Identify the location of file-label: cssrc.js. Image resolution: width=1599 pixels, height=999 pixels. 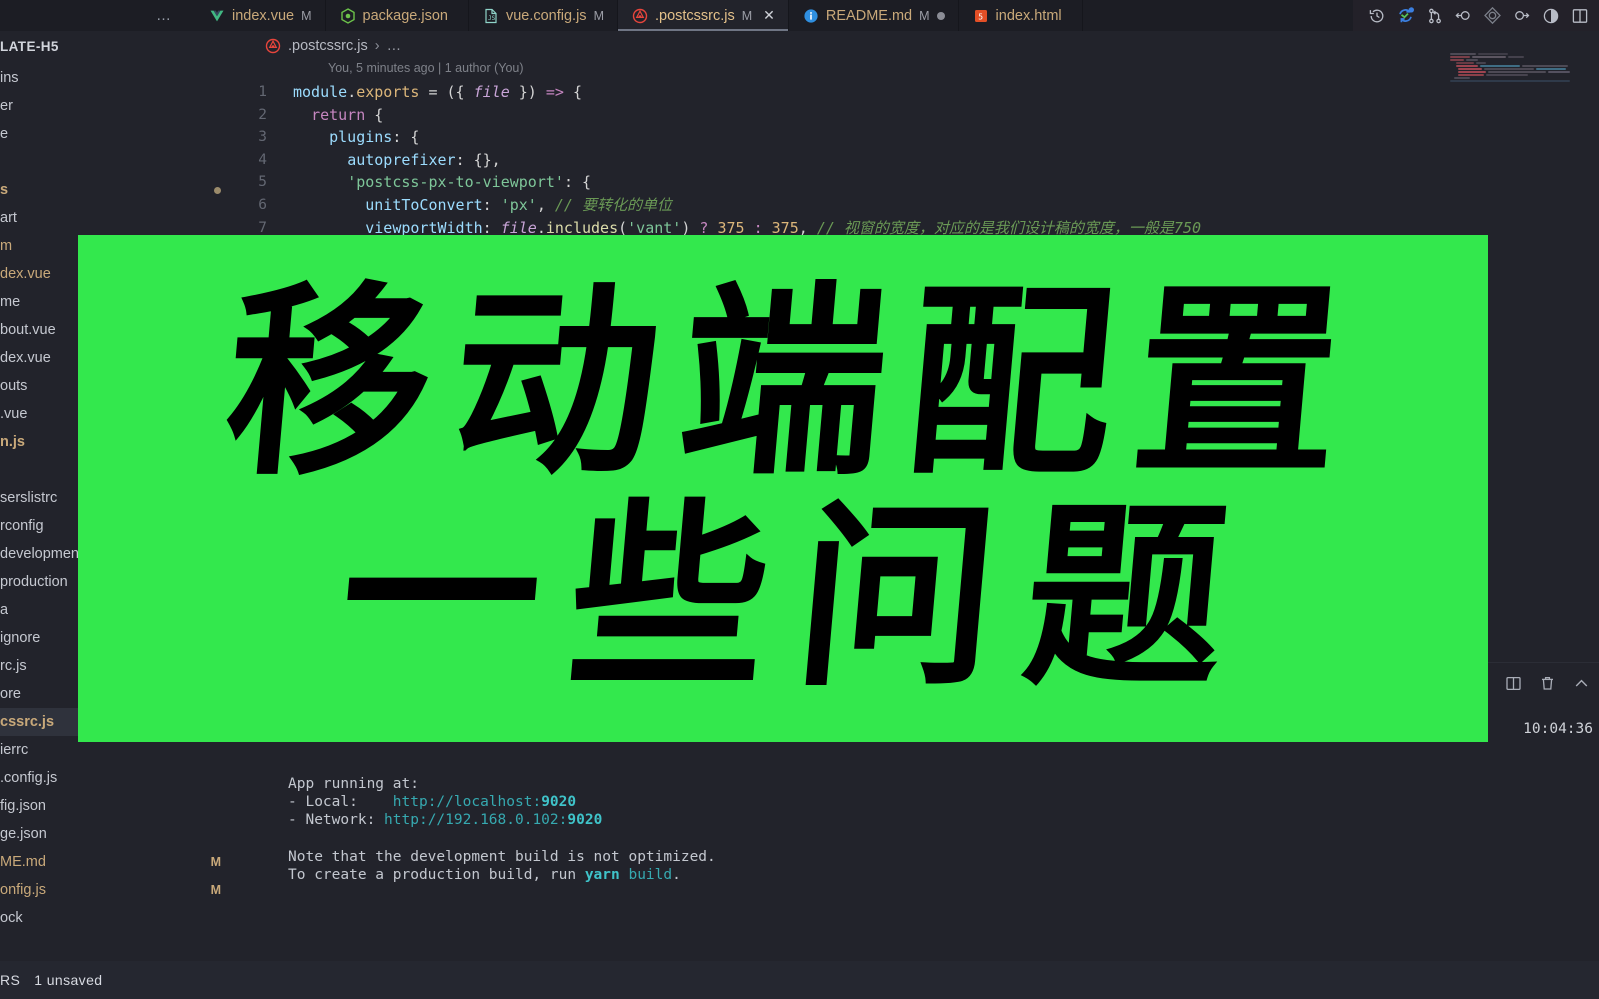
(27, 722).